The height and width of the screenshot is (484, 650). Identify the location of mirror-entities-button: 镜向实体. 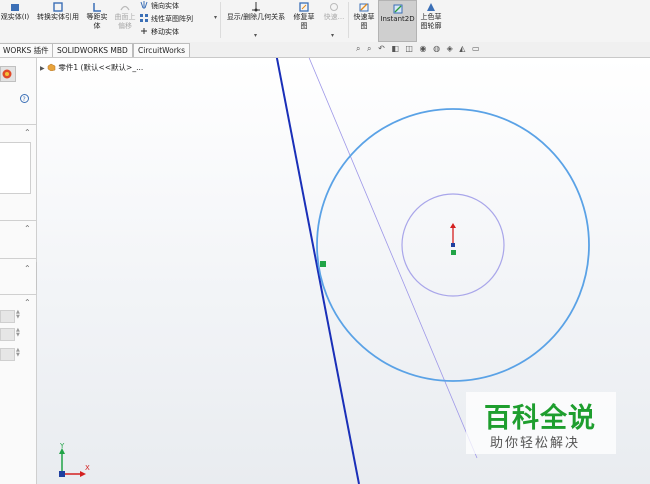
(159, 6).